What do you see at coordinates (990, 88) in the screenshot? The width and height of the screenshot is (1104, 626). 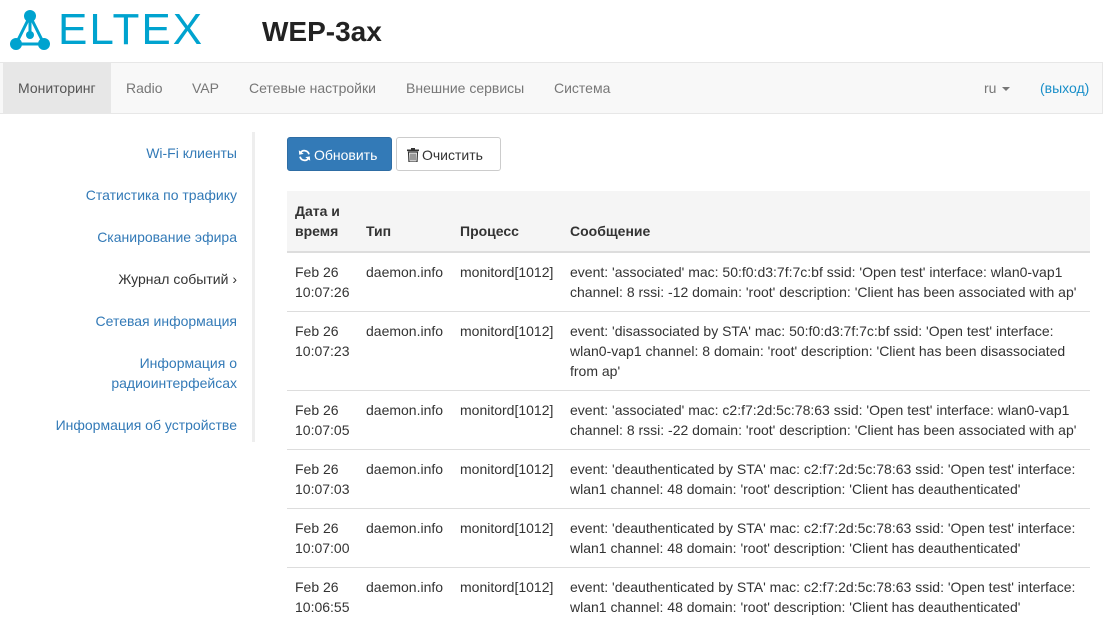 I see `language-label: ru` at bounding box center [990, 88].